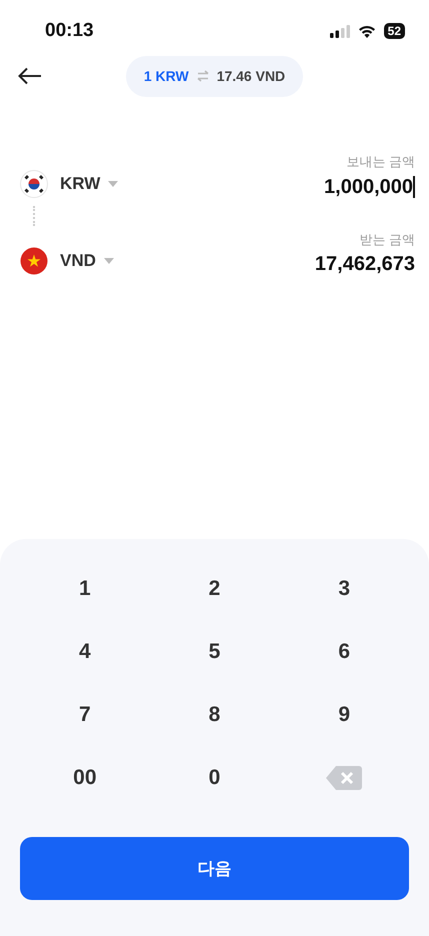 This screenshot has height=936, width=429. What do you see at coordinates (214, 868) in the screenshot?
I see `next-button: 다음` at bounding box center [214, 868].